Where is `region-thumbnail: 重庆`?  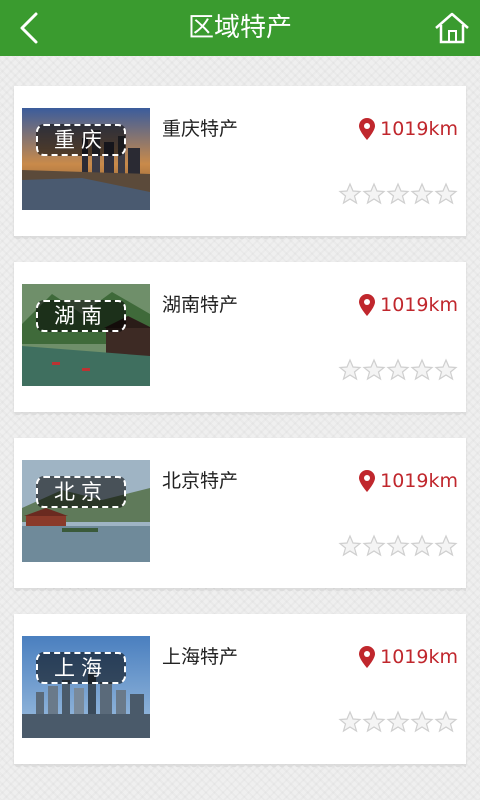
region-thumbnail: 重庆 is located at coordinates (86, 159).